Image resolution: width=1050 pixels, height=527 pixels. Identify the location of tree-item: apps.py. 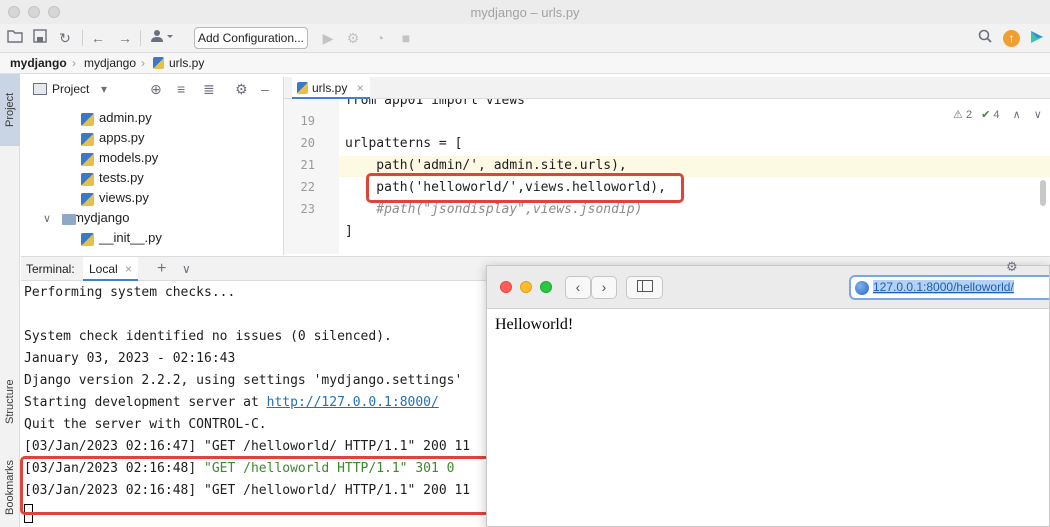
(113, 138).